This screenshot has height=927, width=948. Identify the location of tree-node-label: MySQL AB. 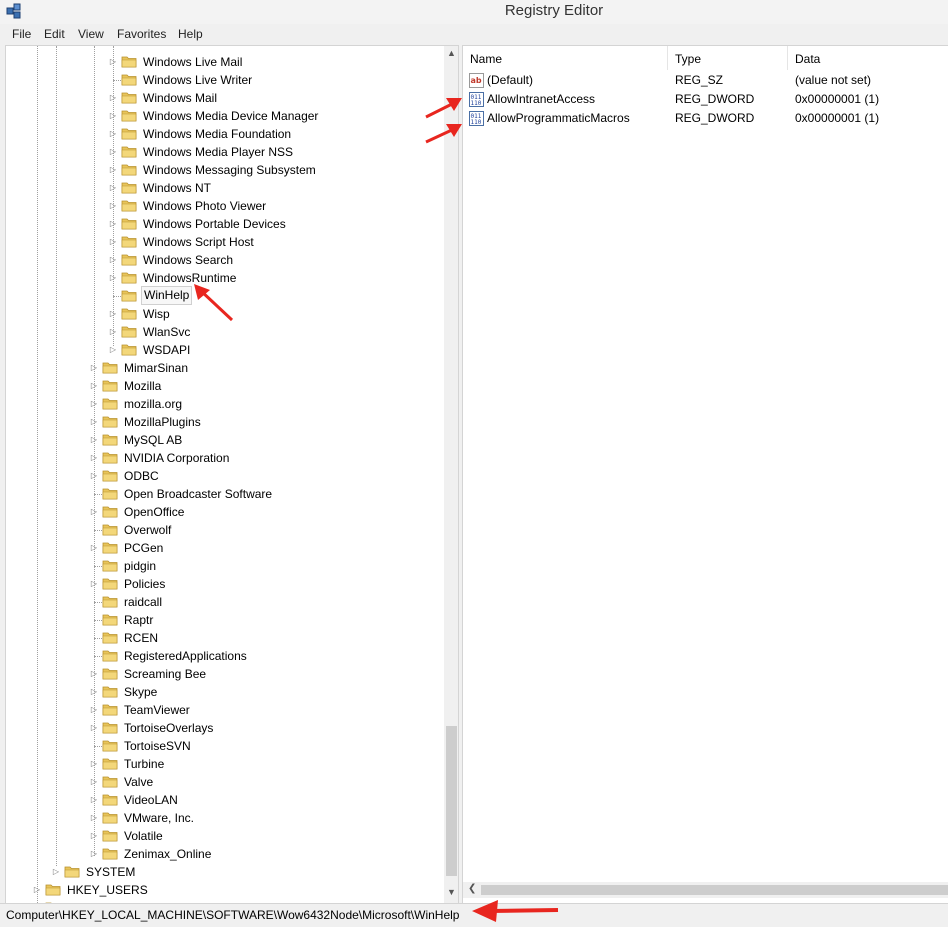
(153, 440).